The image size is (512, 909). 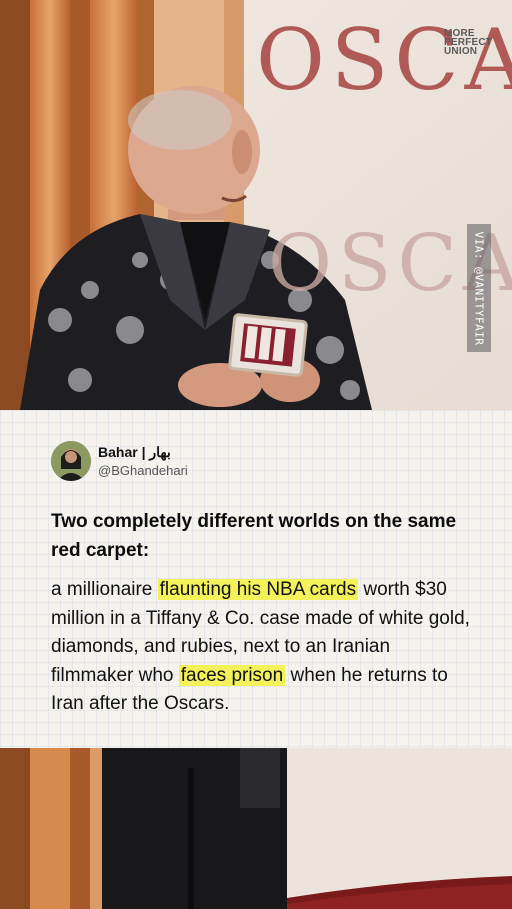 I want to click on photo-credit-label: VIA: @VANITYFAIR, so click(x=479, y=288).